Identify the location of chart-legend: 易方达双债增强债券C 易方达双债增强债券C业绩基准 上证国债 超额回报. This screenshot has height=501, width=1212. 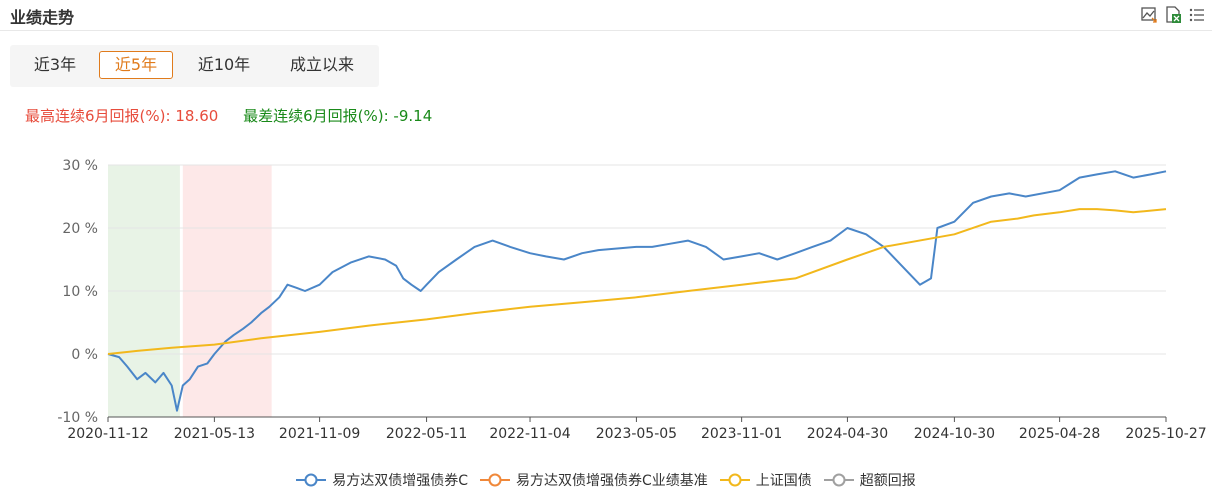
(606, 480).